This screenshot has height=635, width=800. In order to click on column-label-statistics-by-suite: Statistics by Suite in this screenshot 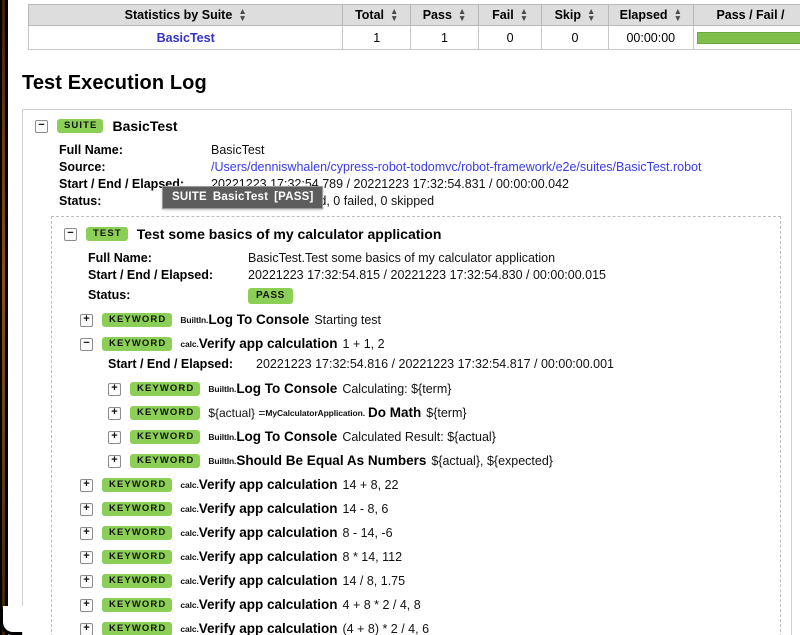, I will do `click(178, 15)`.